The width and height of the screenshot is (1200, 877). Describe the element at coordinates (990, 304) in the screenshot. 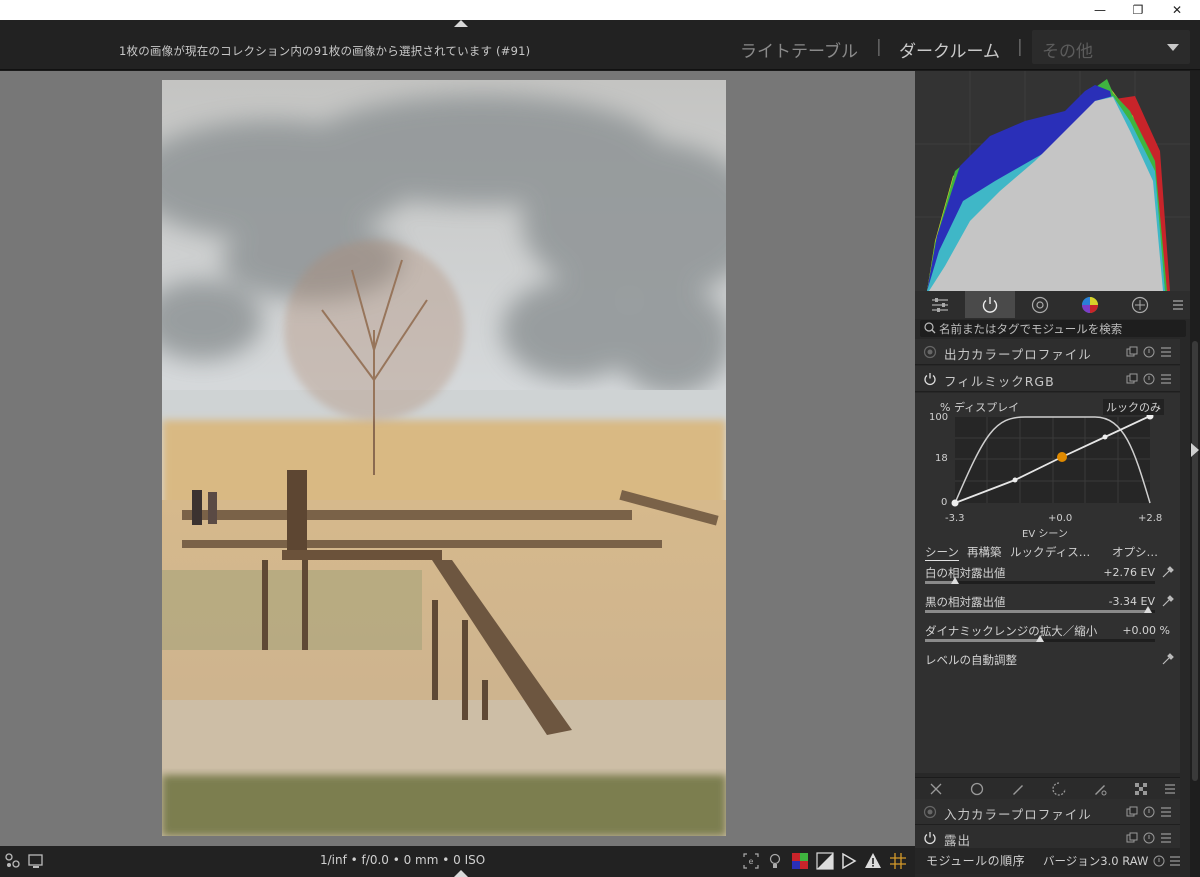

I see `tab-active-modules` at that location.